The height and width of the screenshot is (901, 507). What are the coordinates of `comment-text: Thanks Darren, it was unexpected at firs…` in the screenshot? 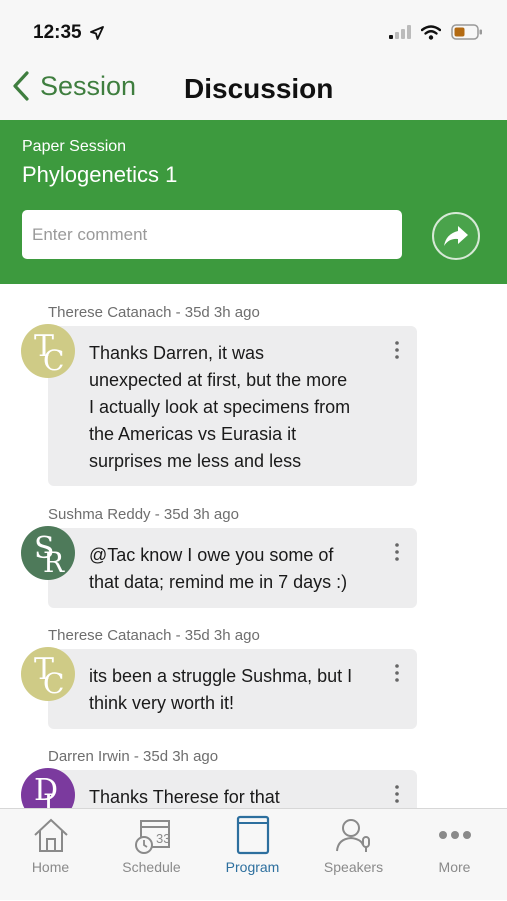 It's located at (220, 407).